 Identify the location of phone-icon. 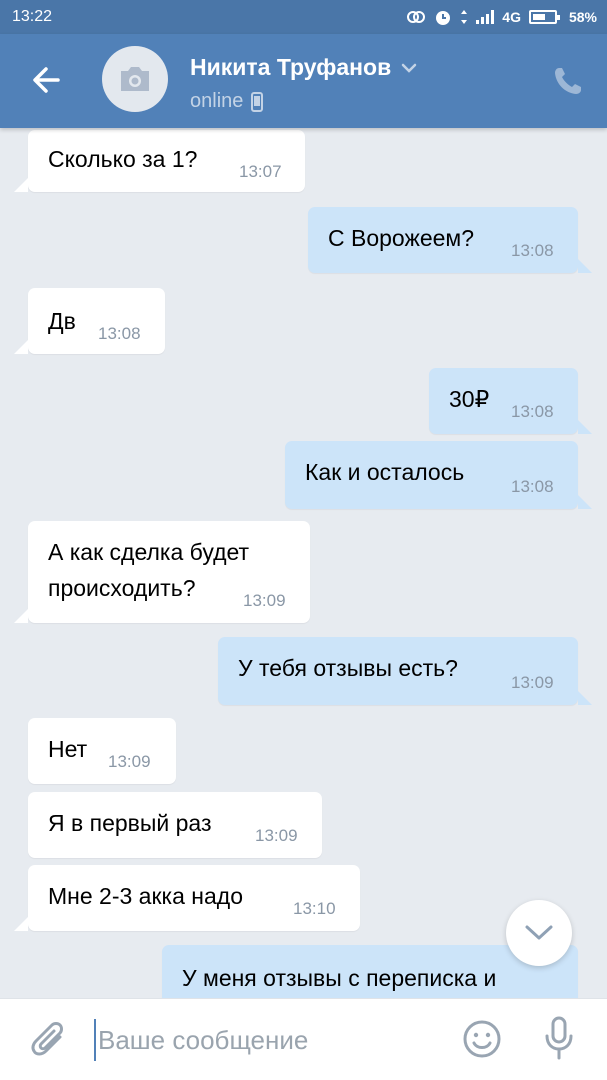
(568, 81).